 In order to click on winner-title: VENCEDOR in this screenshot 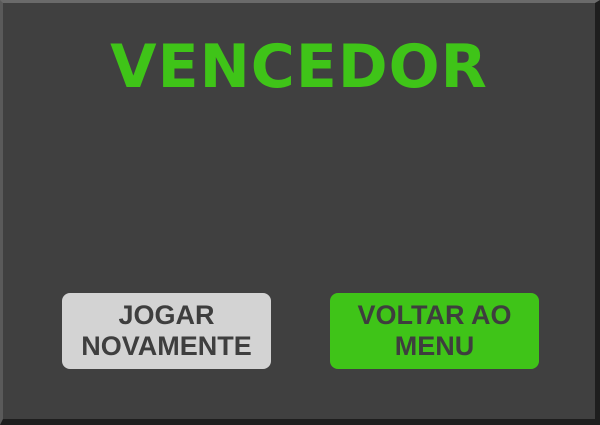, I will do `click(299, 67)`.